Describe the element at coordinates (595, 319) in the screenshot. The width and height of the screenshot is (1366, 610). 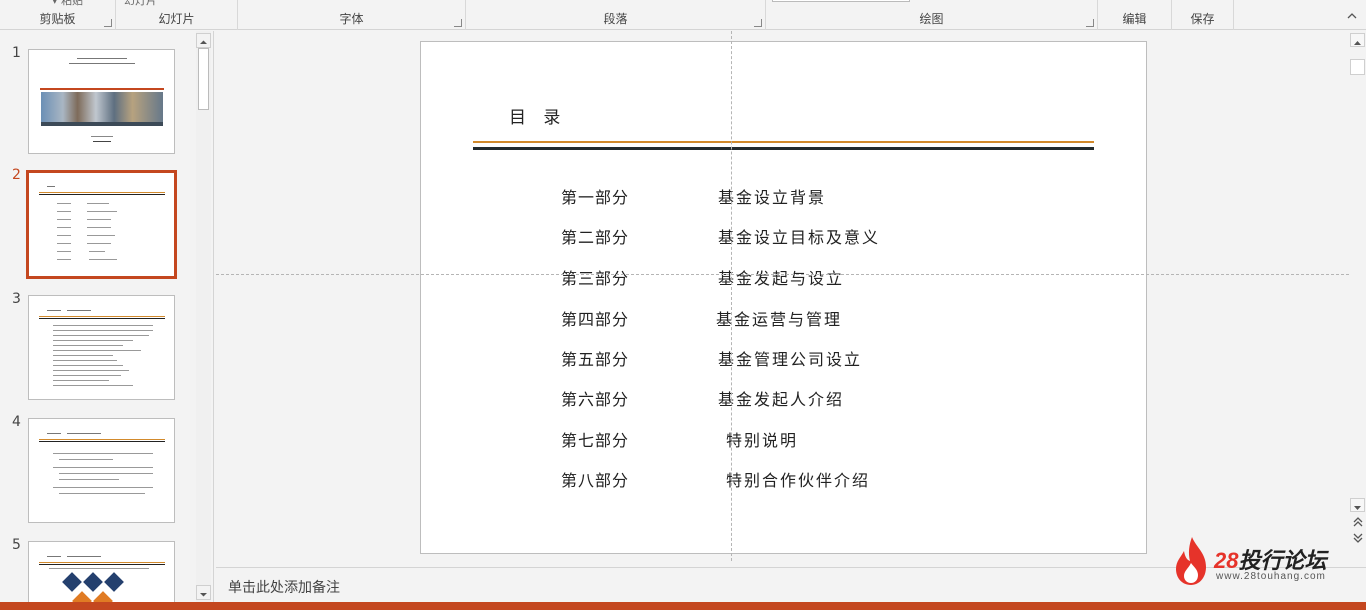
I see `toc-part: 第四部分` at that location.